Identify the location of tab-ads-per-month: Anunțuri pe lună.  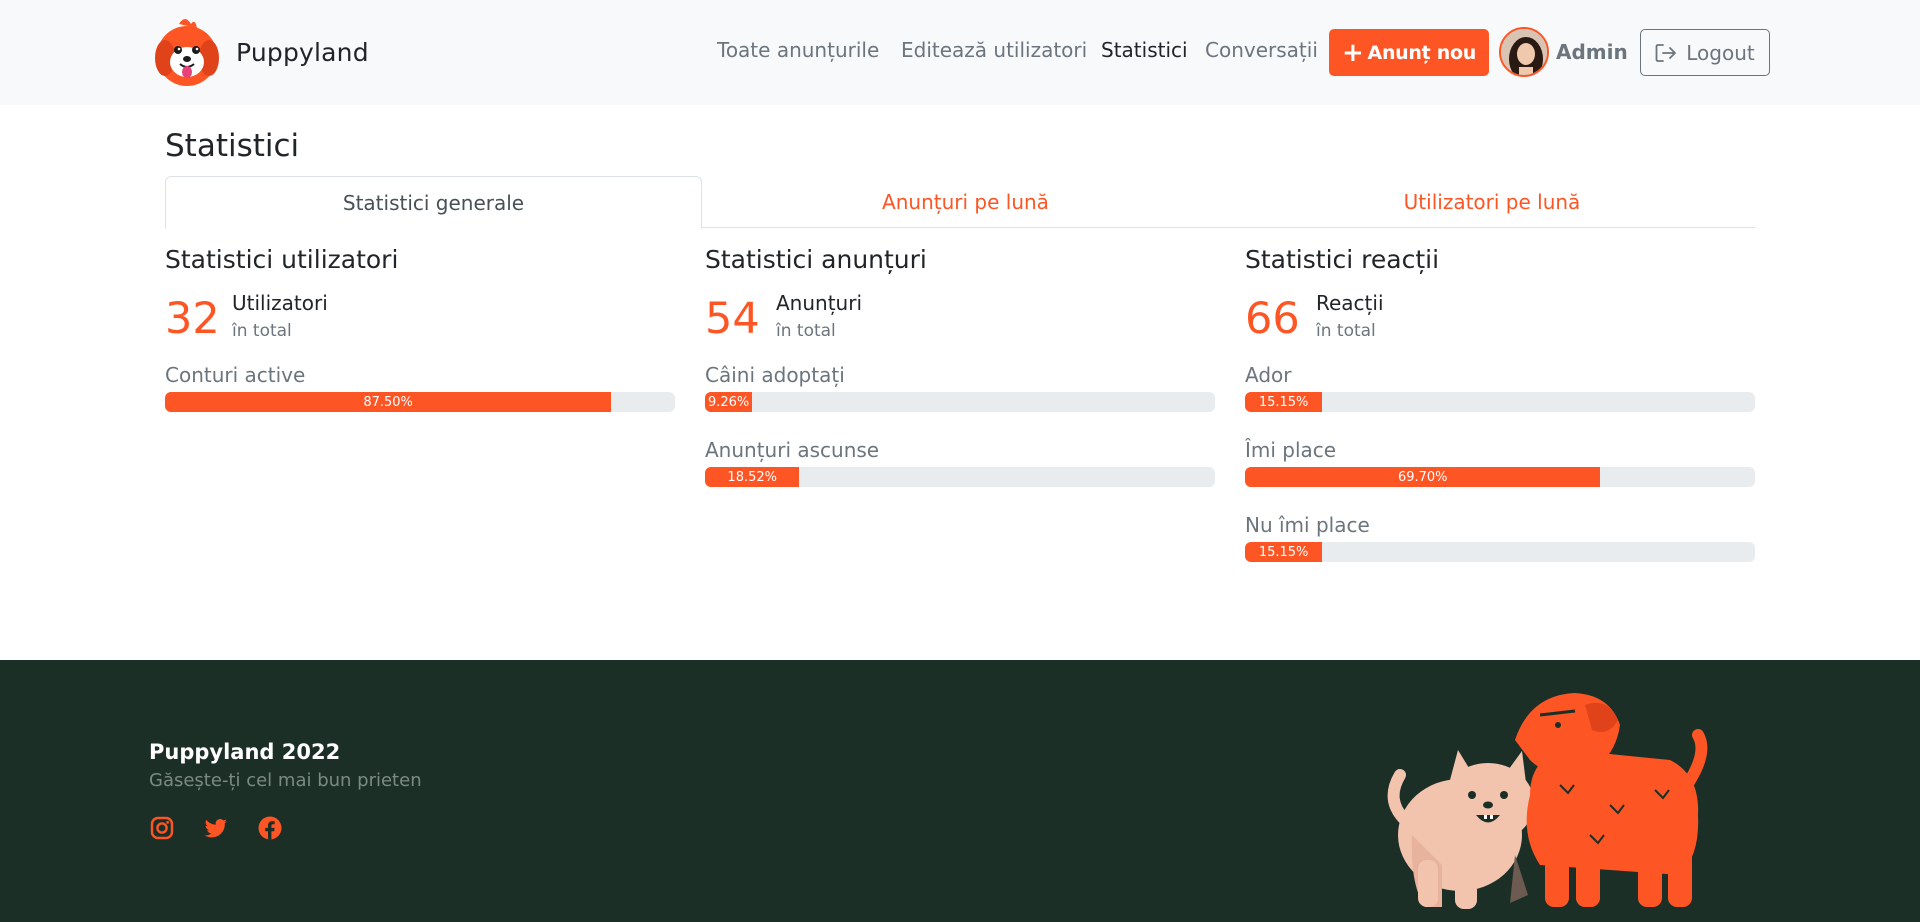
(965, 202).